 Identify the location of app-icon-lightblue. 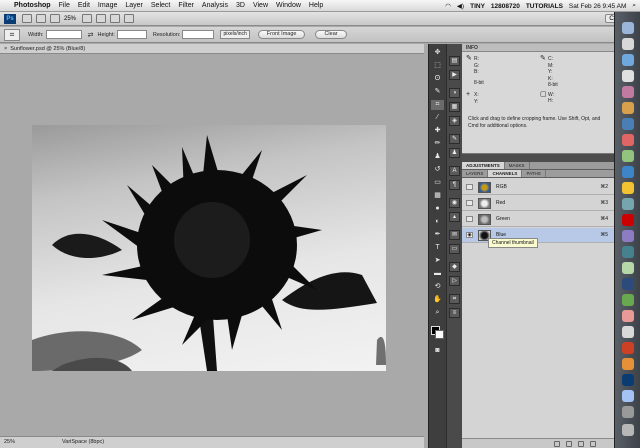
(628, 396).